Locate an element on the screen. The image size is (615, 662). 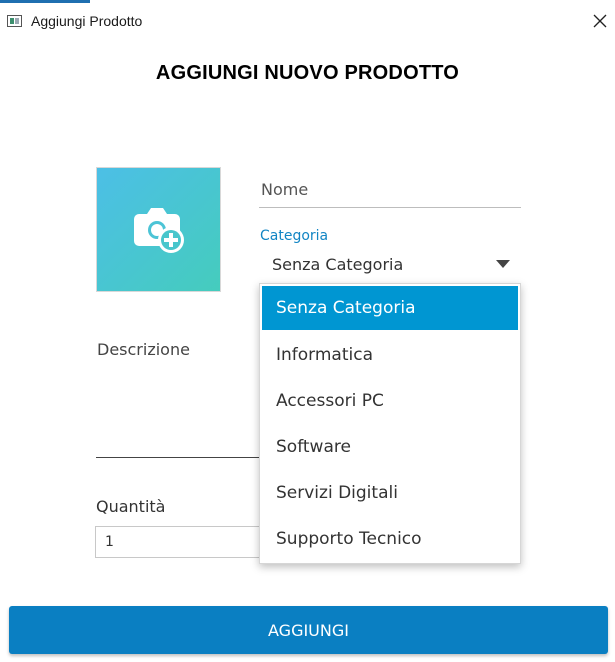
camera-add-icon is located at coordinates (159, 230).